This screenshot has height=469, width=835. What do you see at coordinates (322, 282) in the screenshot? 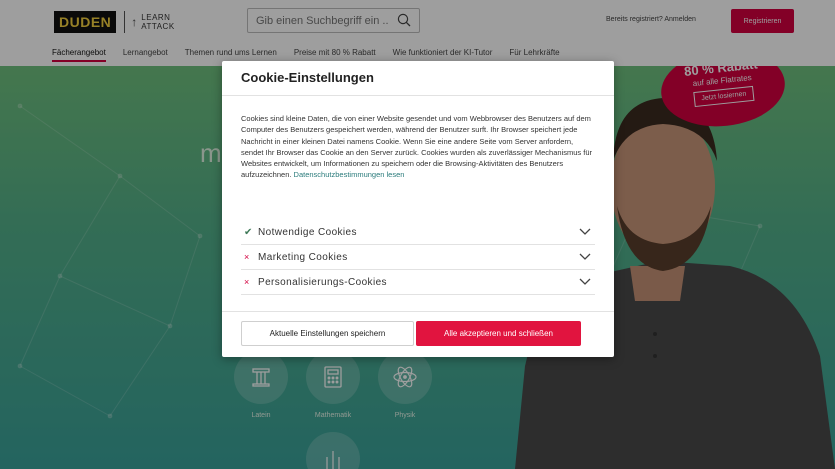
I see `accordion-label: Personalisierungs-Cookies` at bounding box center [322, 282].